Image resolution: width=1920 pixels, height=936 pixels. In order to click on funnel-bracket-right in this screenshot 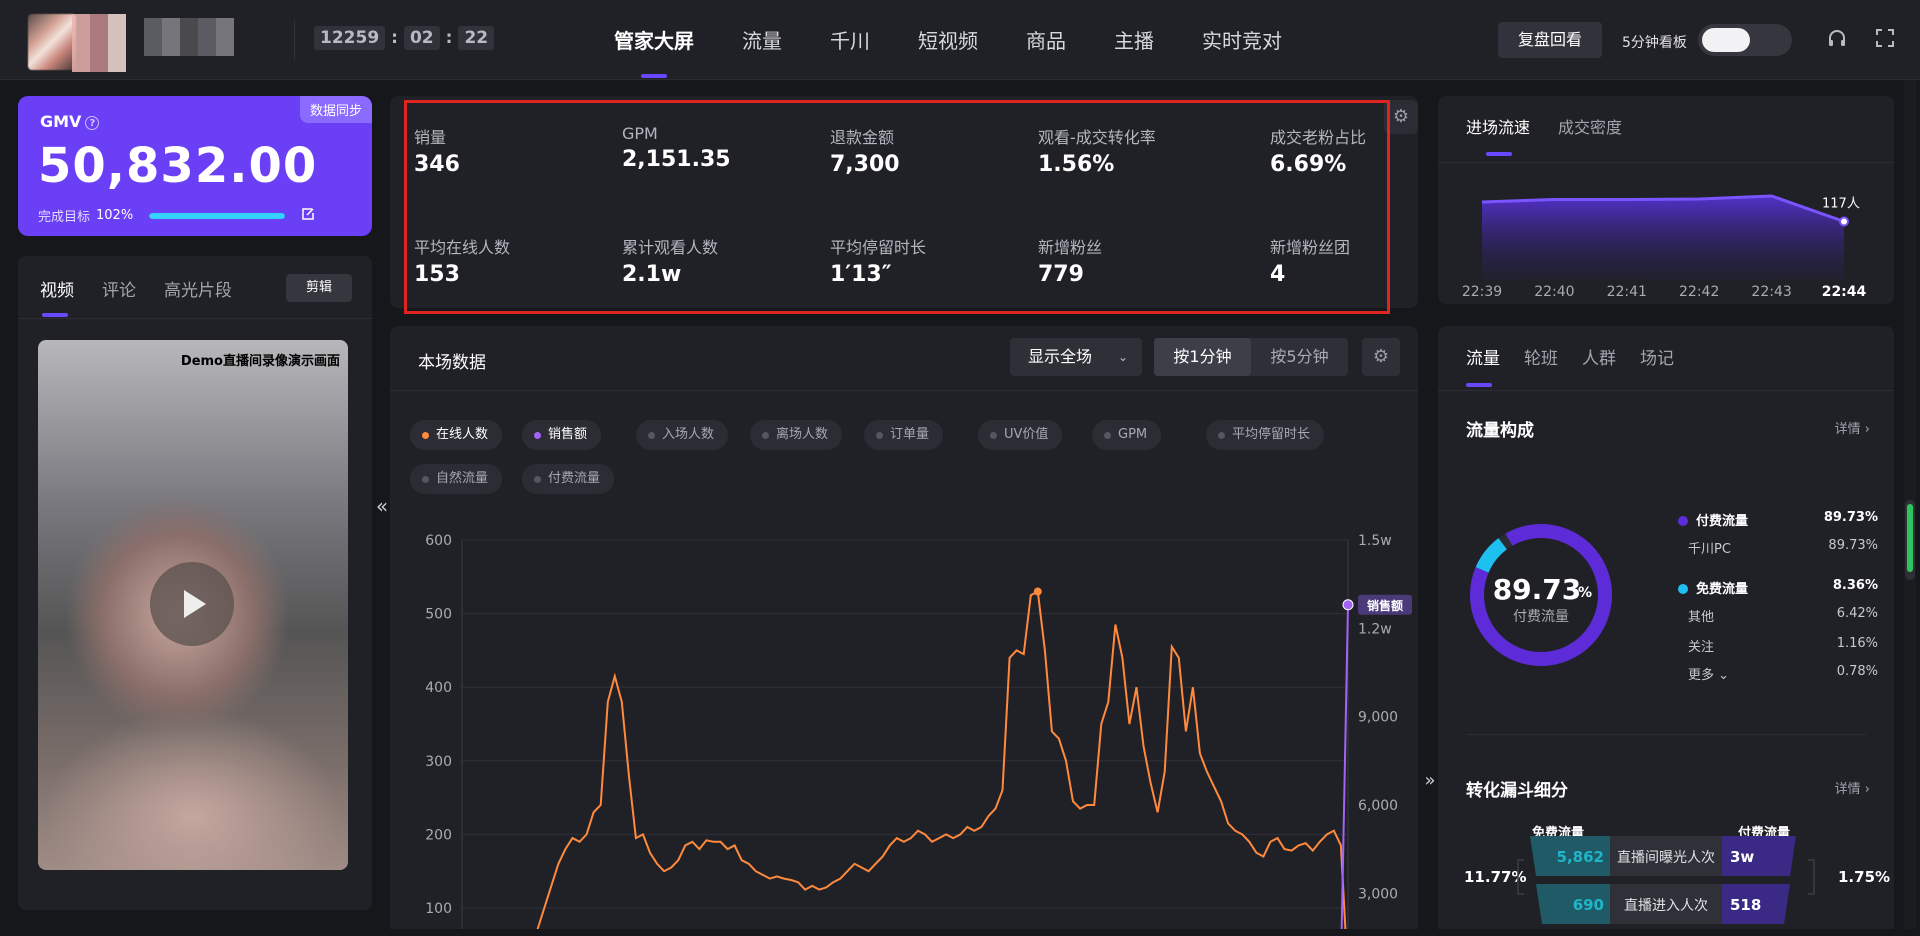, I will do `click(1811, 877)`.